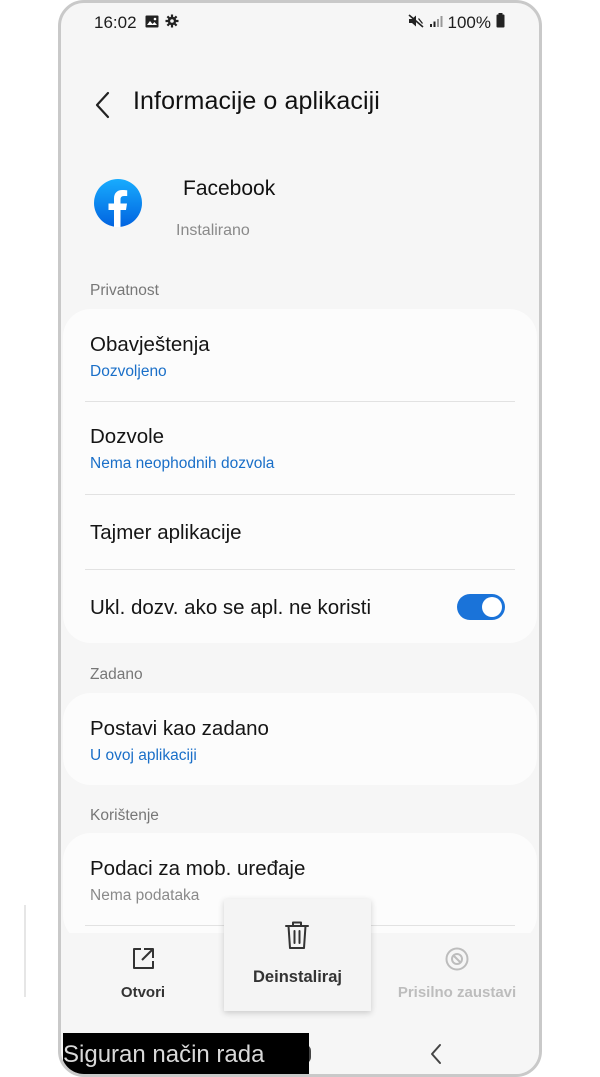 This screenshot has height=1077, width=600. I want to click on battery-level: 100%, so click(469, 22).